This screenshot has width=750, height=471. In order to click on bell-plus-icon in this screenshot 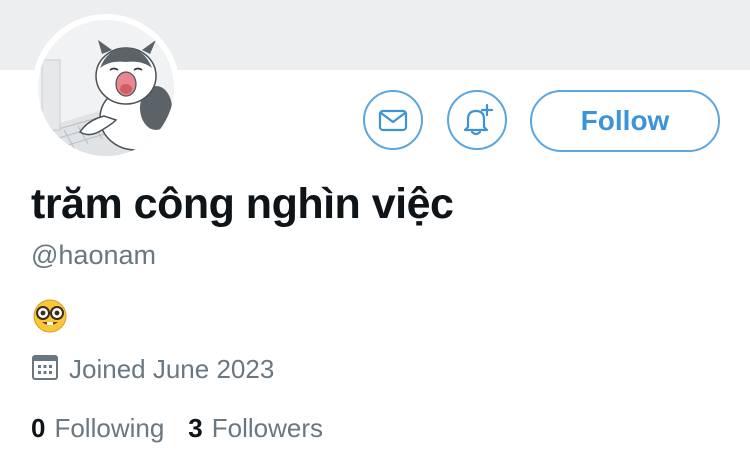, I will do `click(477, 120)`.